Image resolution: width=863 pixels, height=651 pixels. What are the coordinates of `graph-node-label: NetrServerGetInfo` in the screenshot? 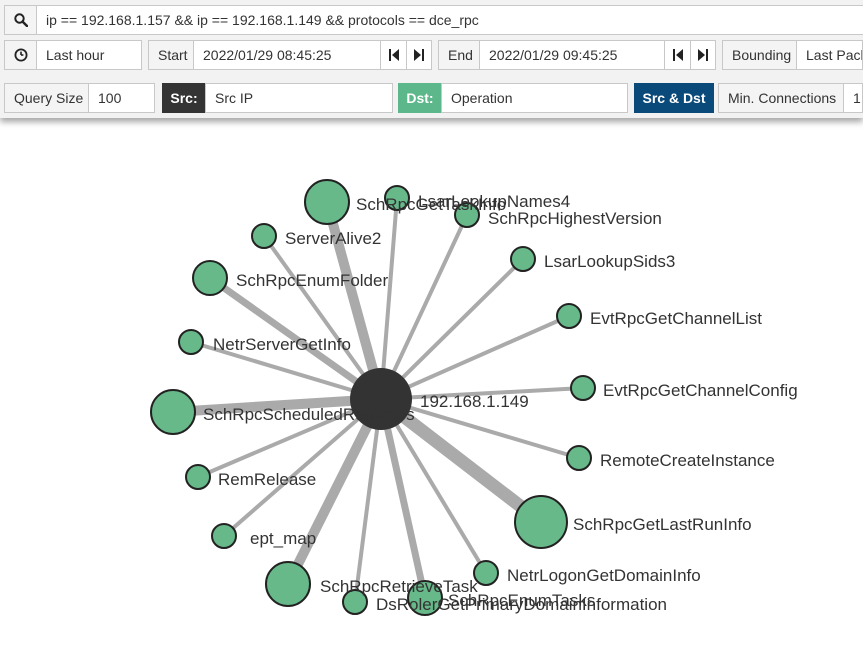 It's located at (282, 344).